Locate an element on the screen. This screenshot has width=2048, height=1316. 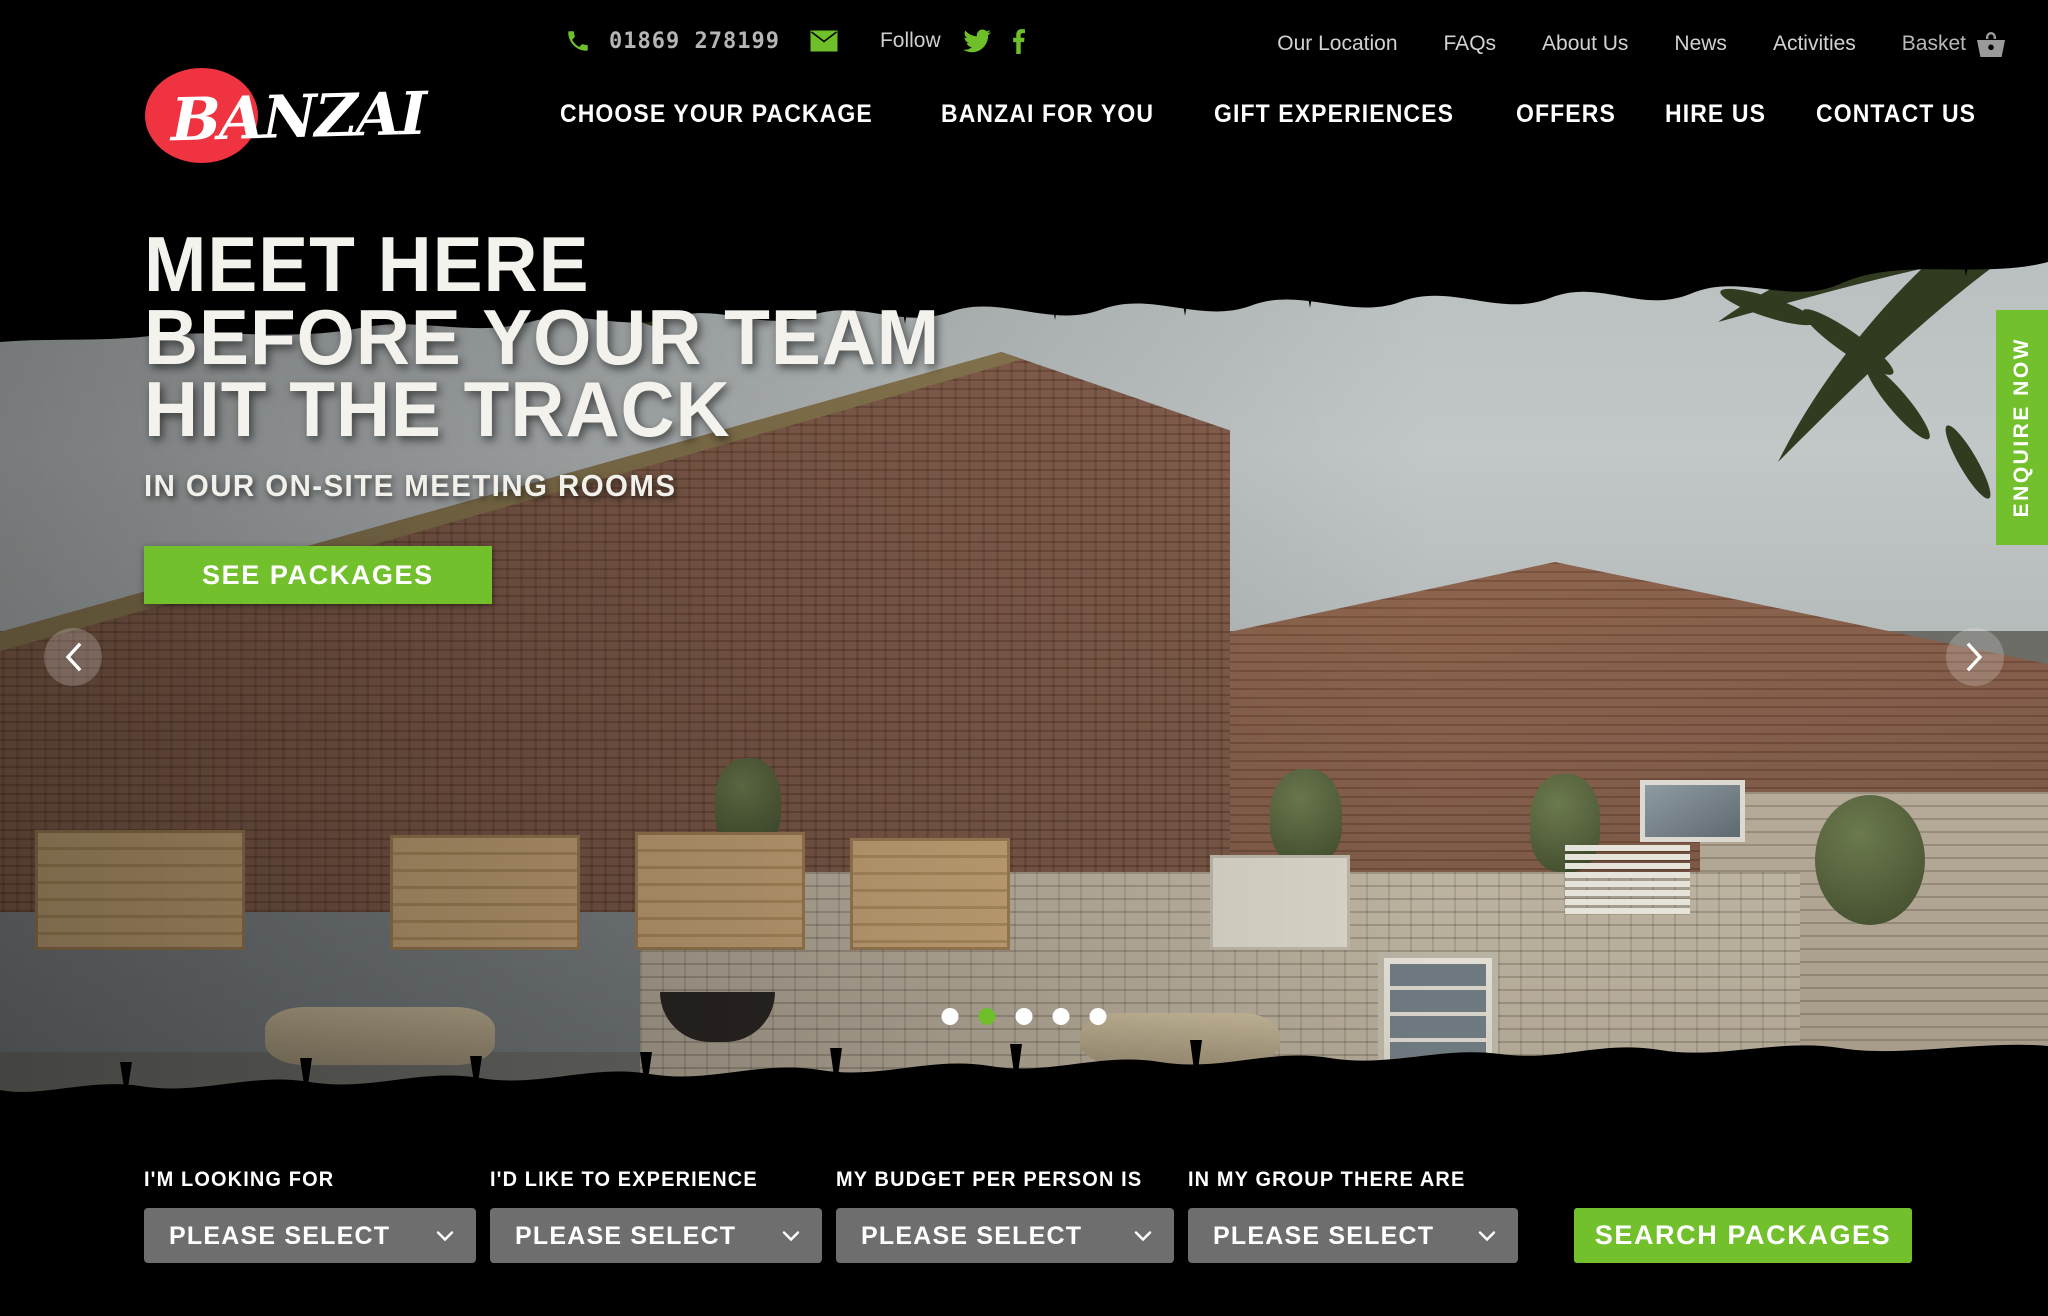
select-group-size: PLEASE SELECT is located at coordinates (1353, 1235).